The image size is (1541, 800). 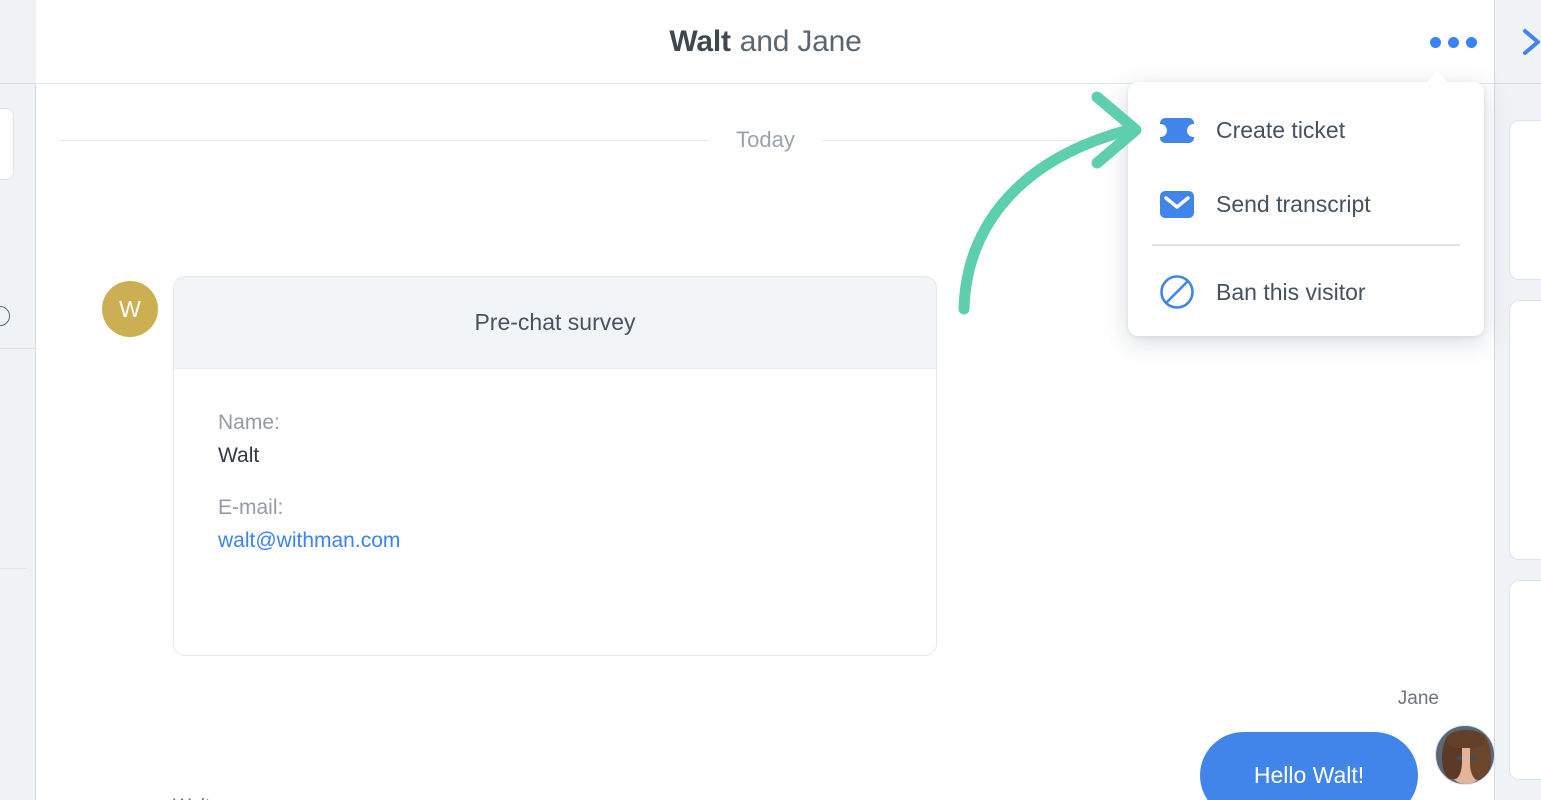 I want to click on left-sidebar-header, so click(x=18, y=42).